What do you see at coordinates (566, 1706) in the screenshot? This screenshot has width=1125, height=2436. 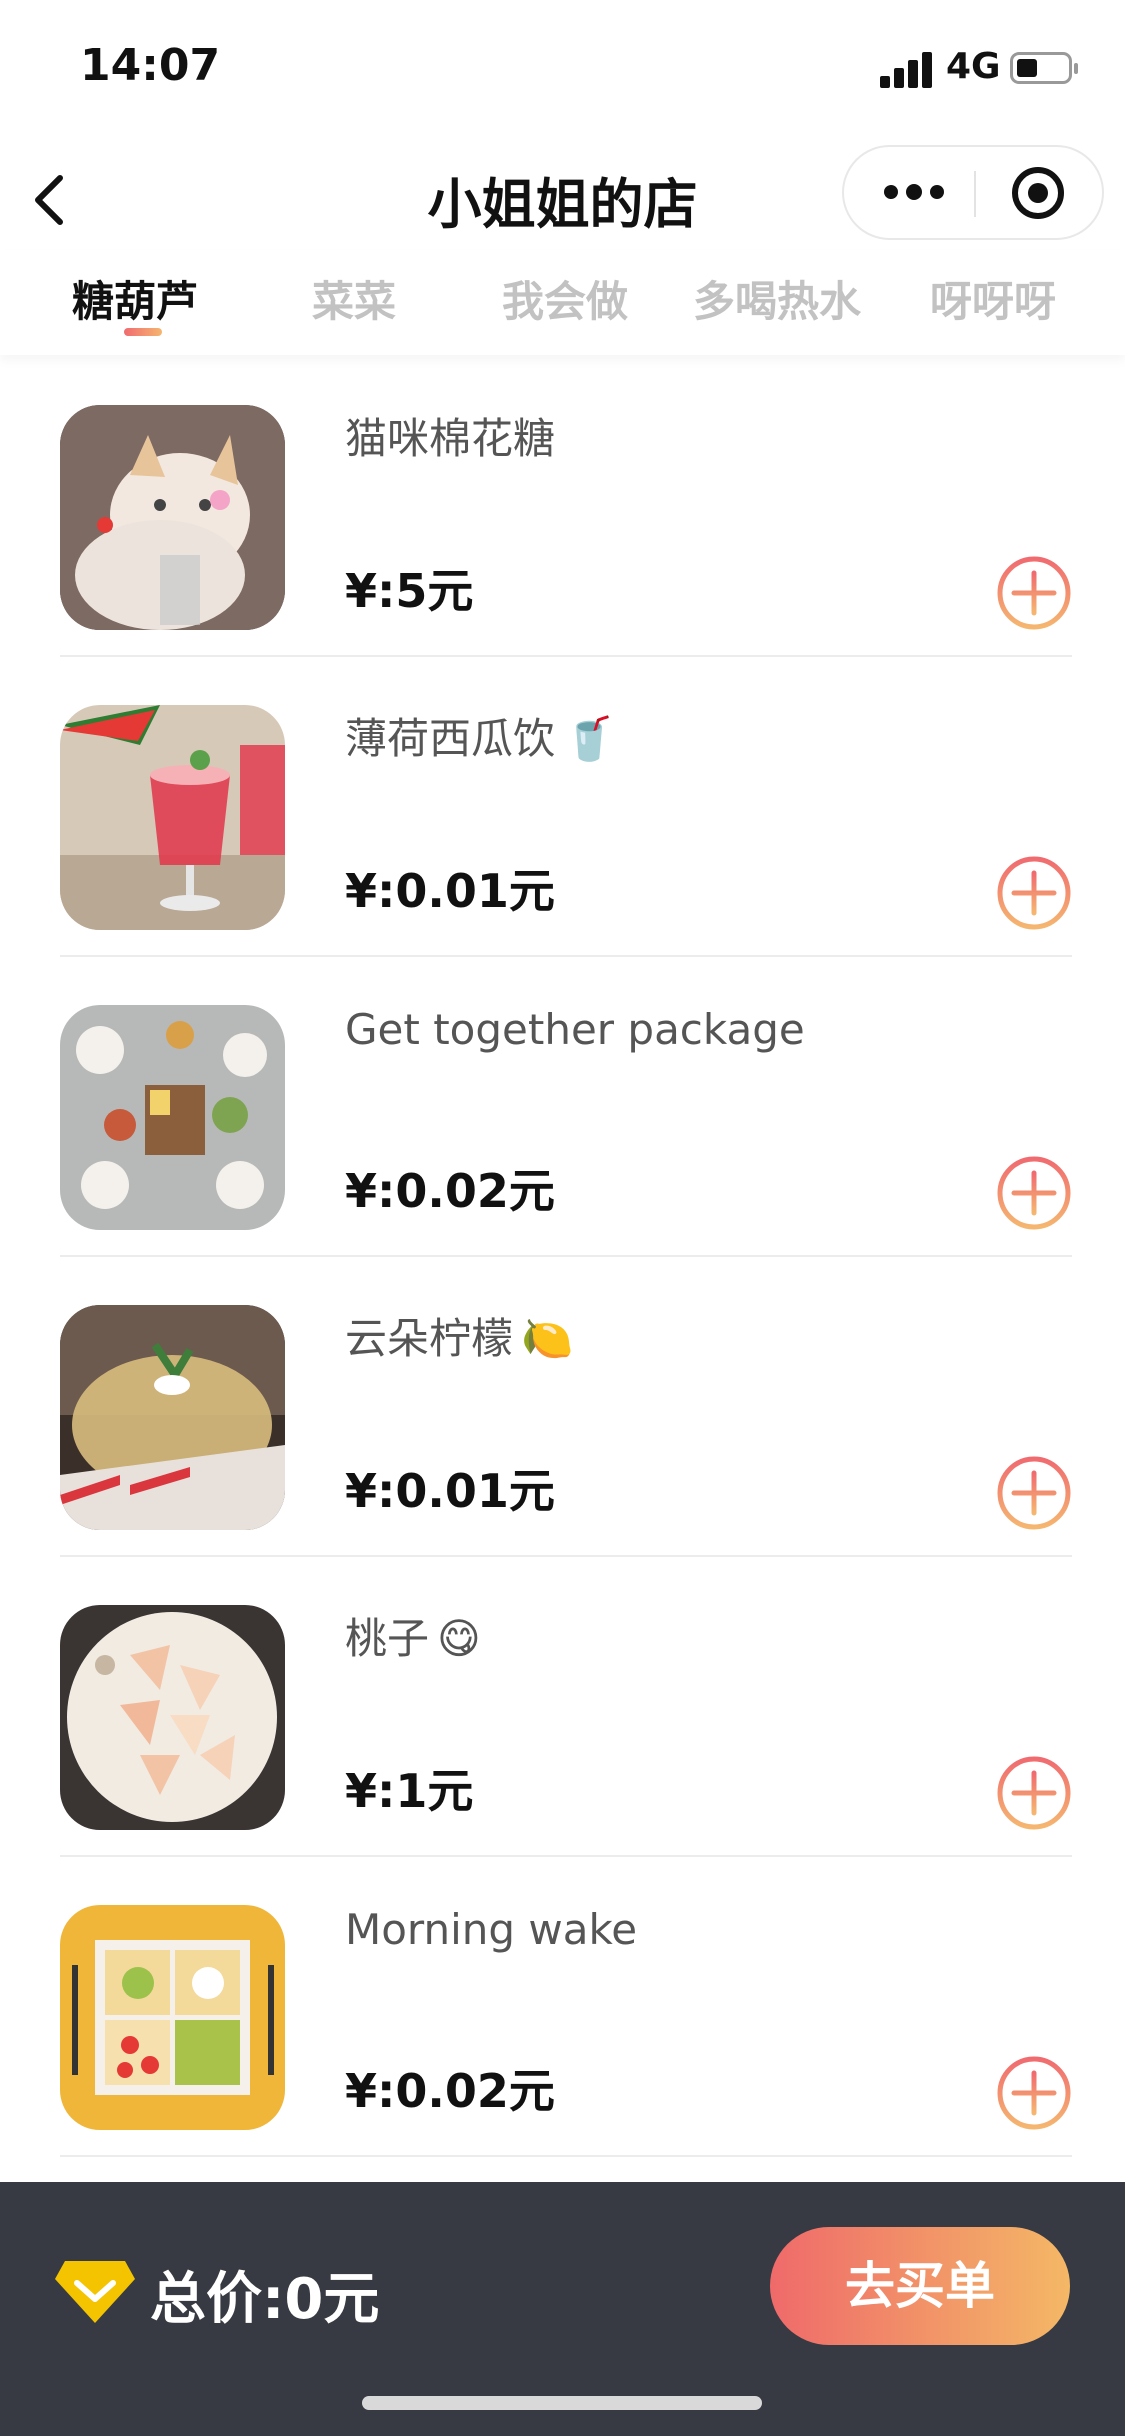 I see `list-item: 桃子 😋 ¥:1元` at bounding box center [566, 1706].